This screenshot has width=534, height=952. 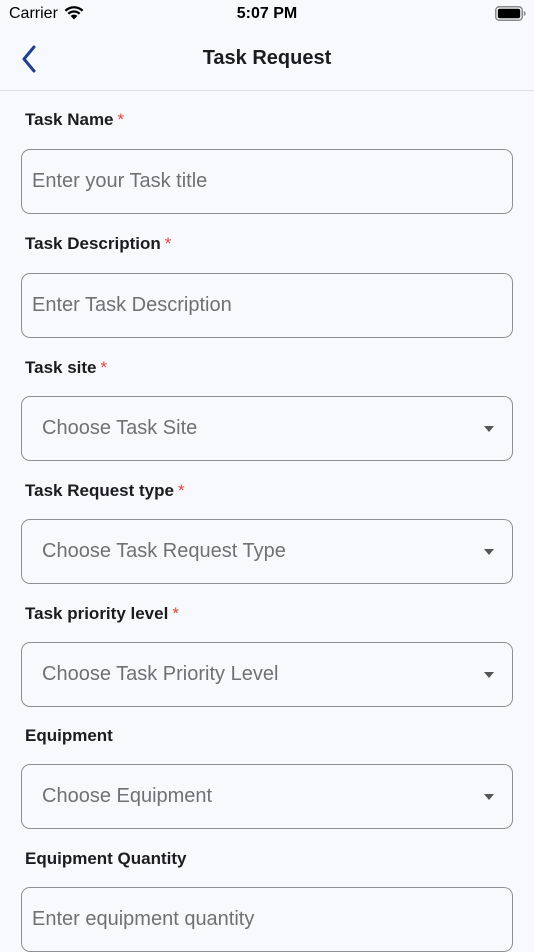 I want to click on equipment-quantity-label: Equipment Quantity, so click(x=106, y=859).